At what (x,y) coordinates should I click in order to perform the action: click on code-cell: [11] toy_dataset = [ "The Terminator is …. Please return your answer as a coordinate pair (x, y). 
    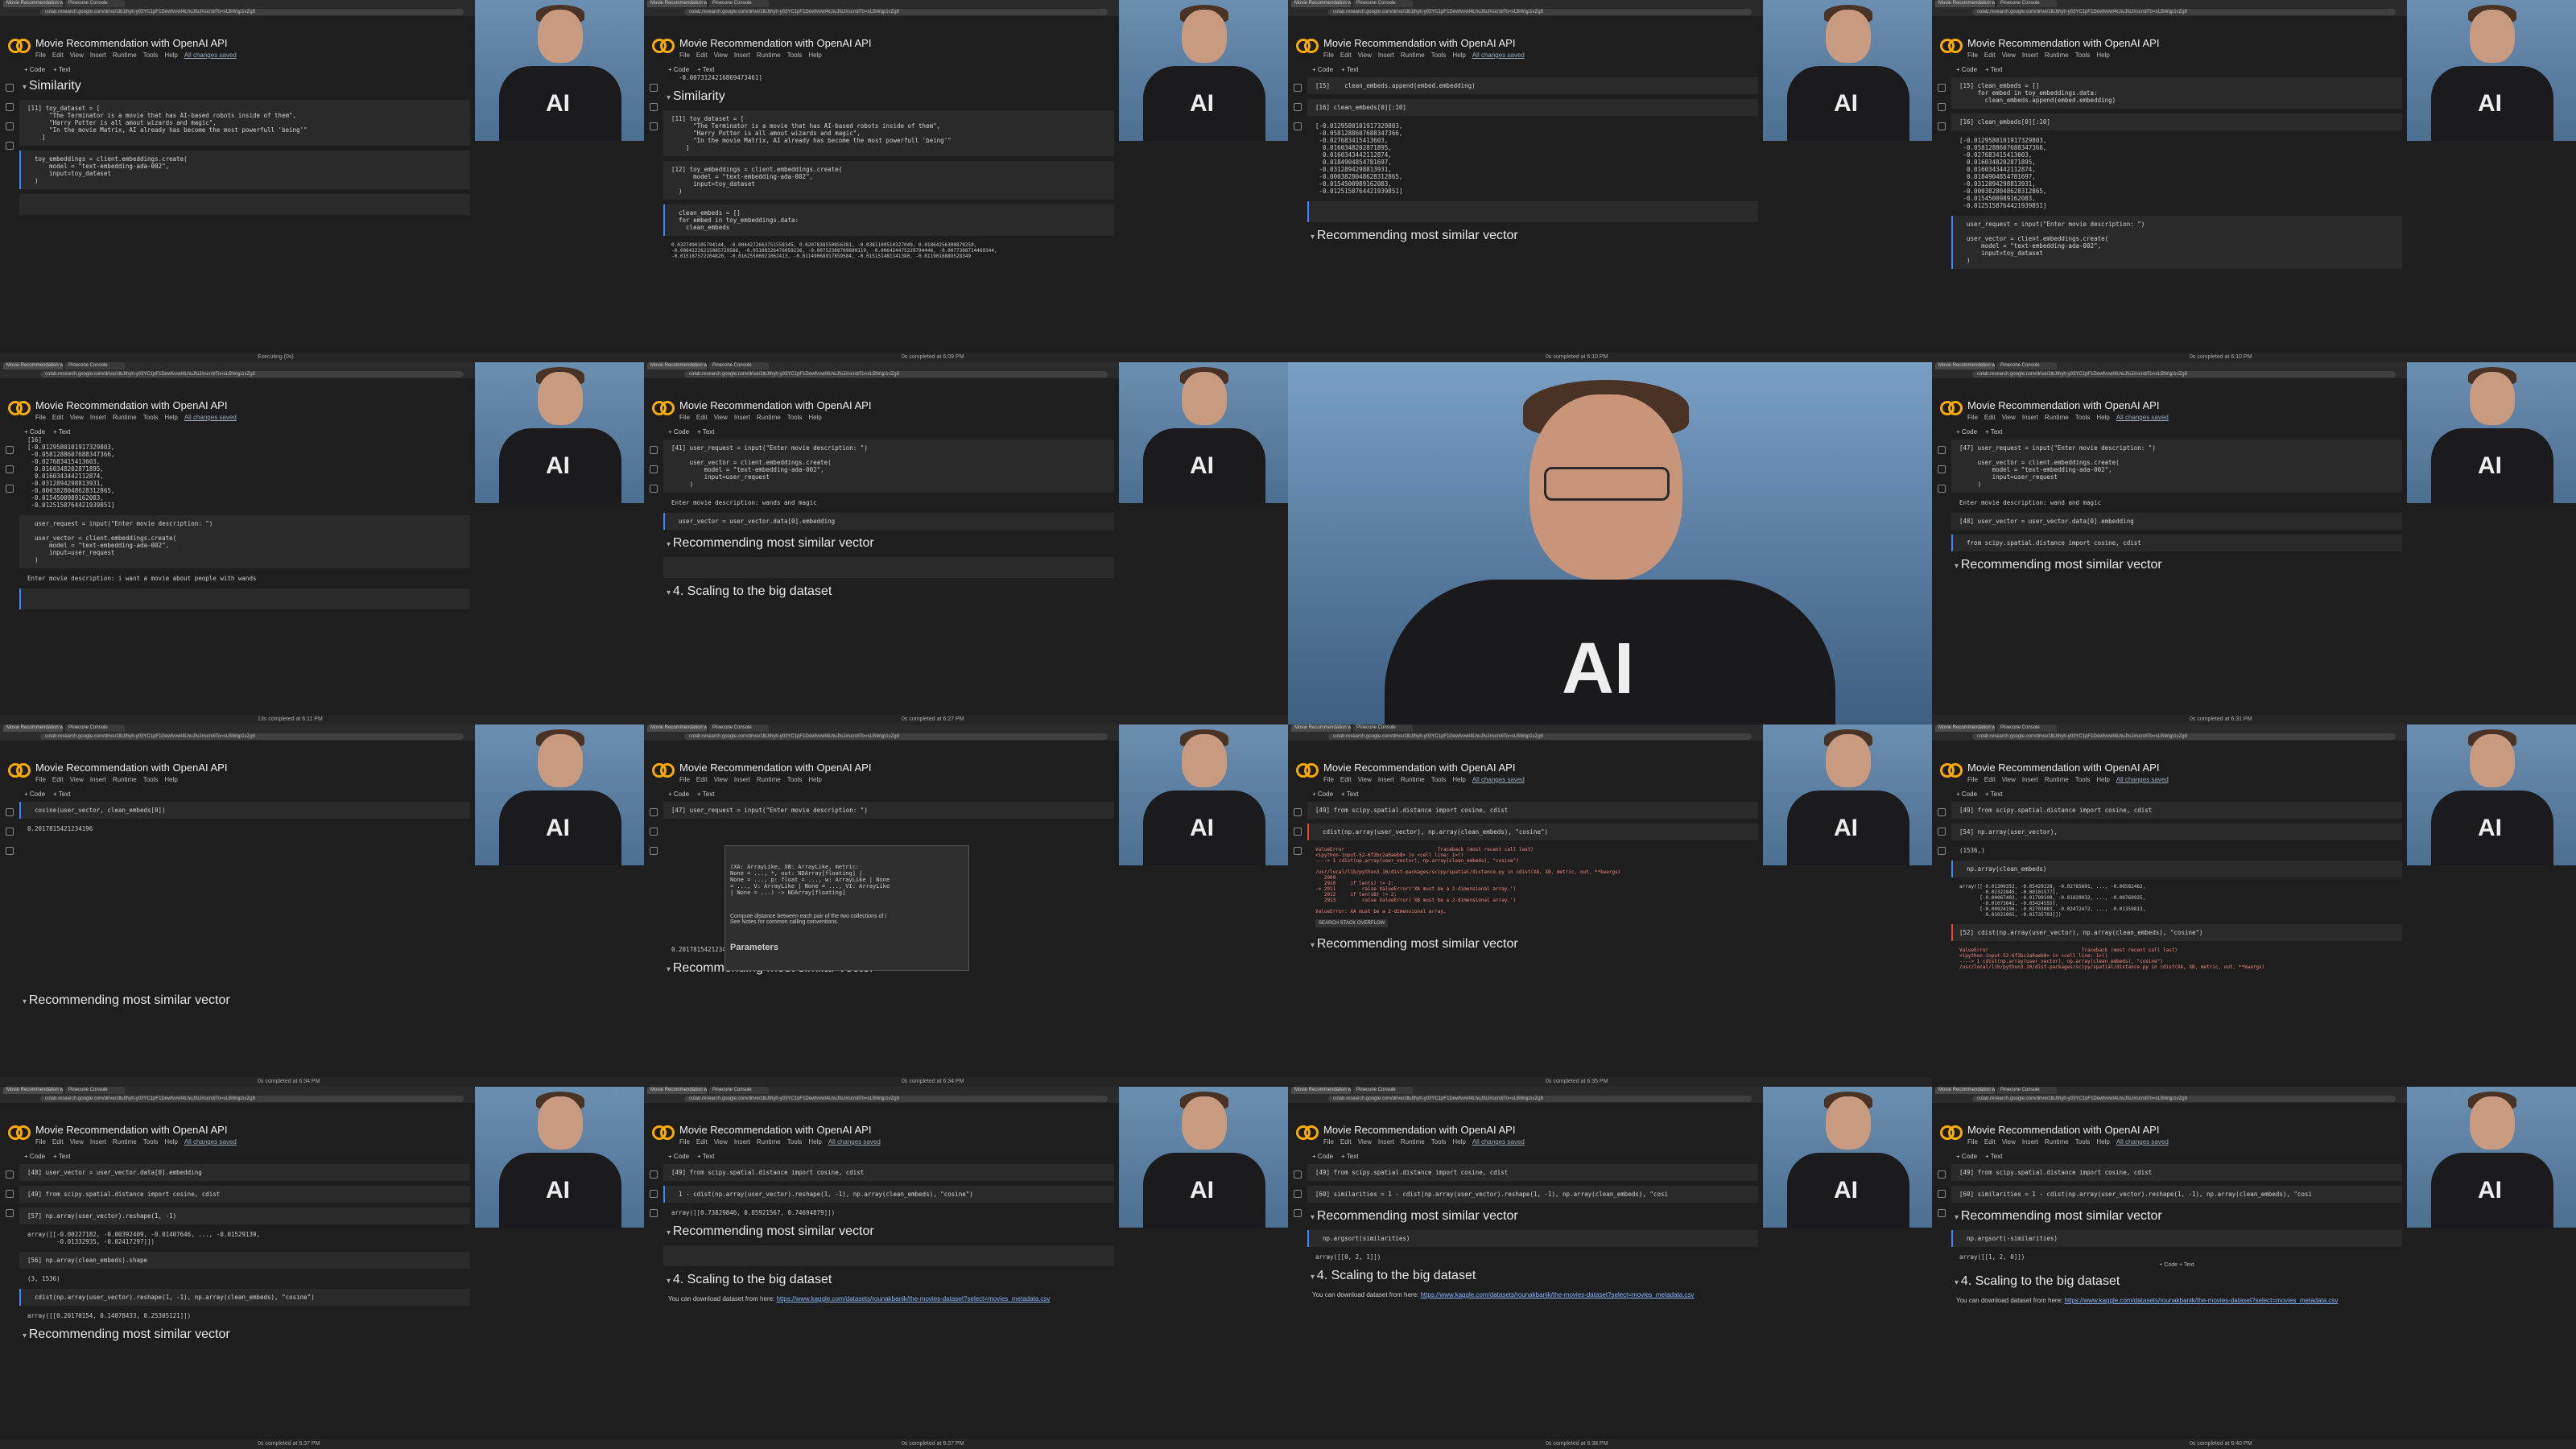
    Looking at the image, I should click on (888, 133).